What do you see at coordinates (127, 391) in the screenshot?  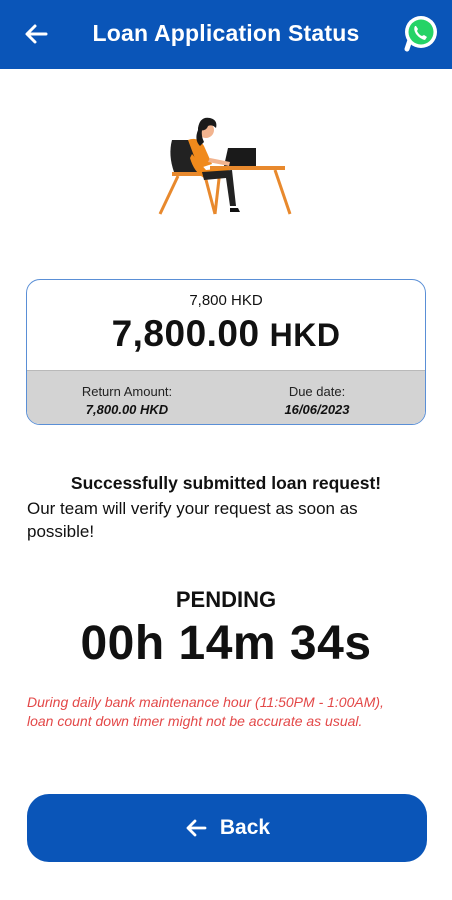 I see `return-amount-label: Return Amount:` at bounding box center [127, 391].